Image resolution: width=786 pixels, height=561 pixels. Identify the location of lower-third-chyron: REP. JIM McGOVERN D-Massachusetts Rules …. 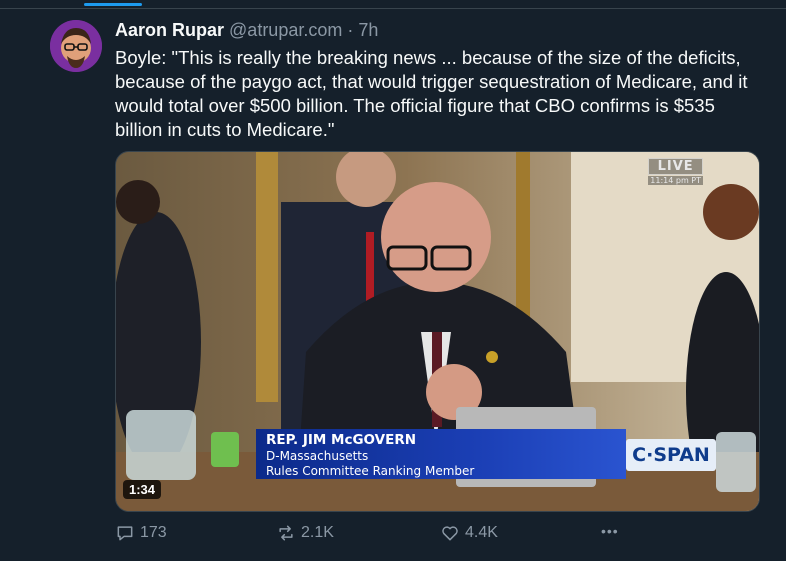
(441, 454).